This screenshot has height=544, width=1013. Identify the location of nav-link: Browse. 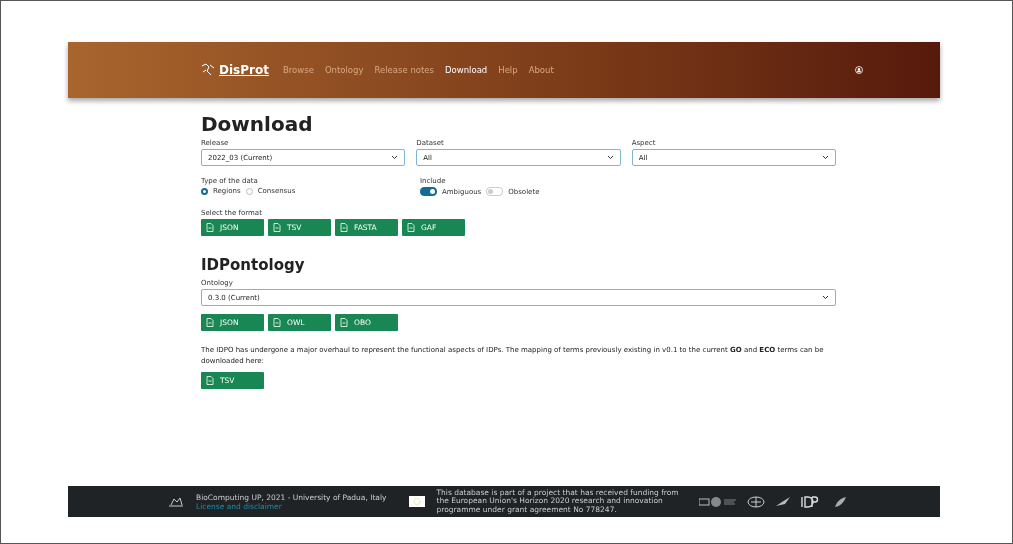
(298, 70).